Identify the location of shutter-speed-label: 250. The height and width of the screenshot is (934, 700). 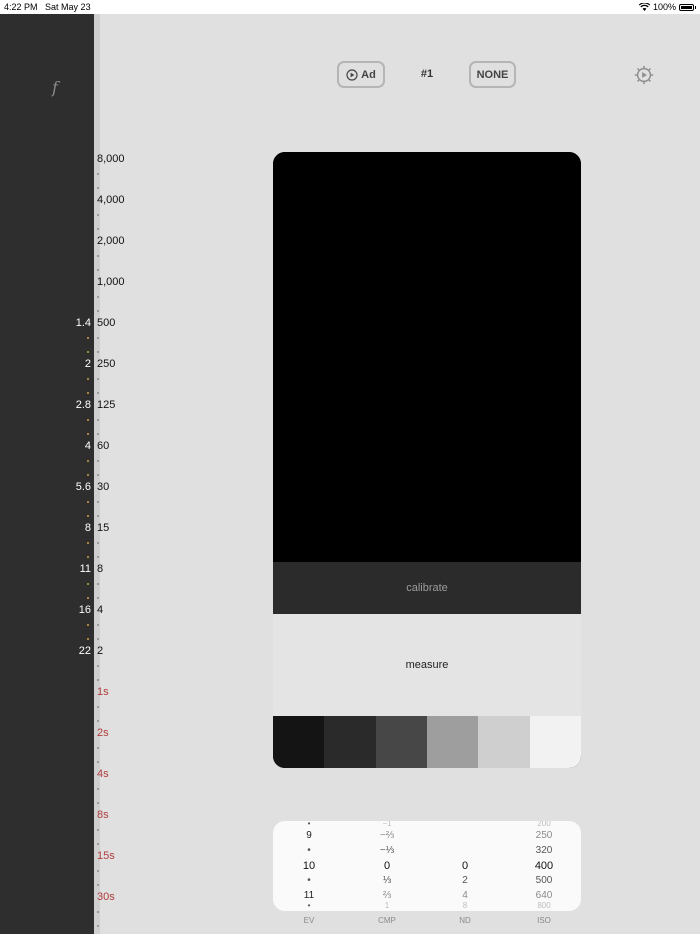
(106, 364).